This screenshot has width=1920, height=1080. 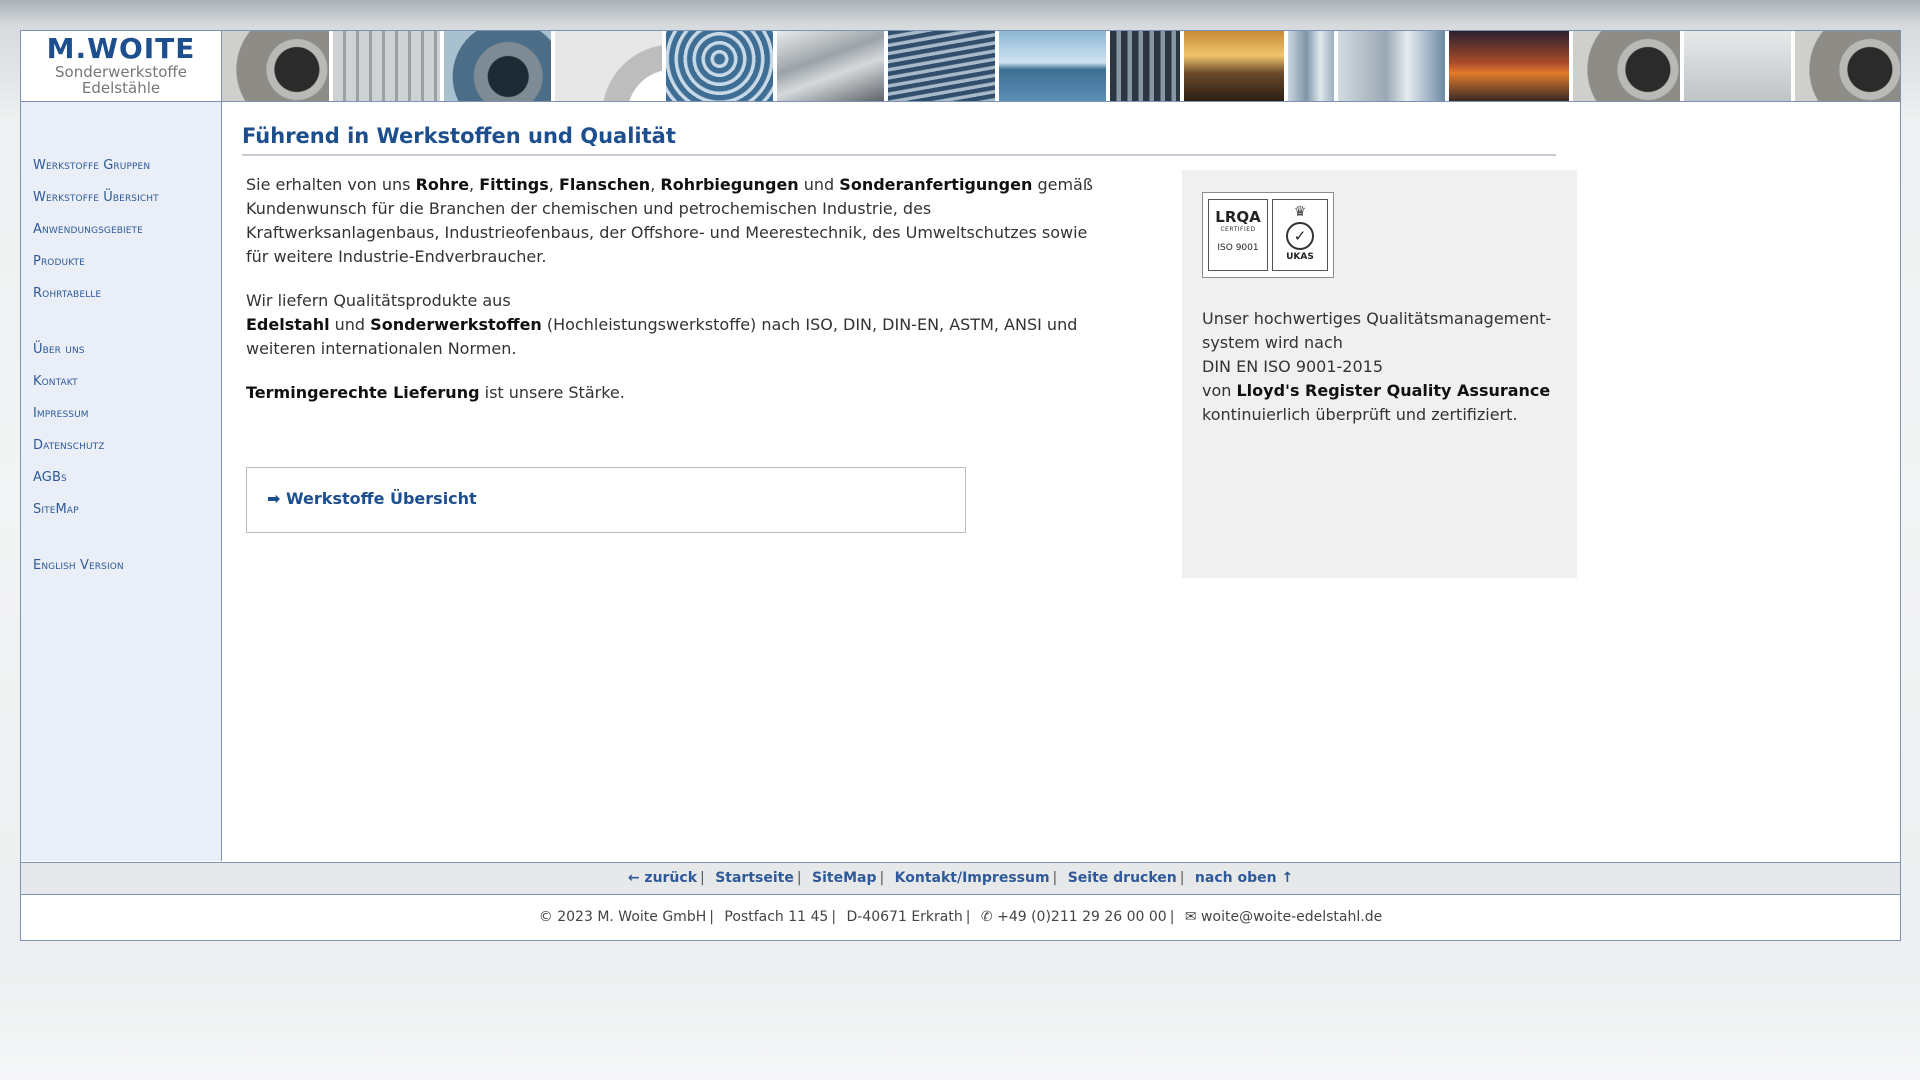 I want to click on print-page-link: Seite drucken, so click(x=1122, y=878).